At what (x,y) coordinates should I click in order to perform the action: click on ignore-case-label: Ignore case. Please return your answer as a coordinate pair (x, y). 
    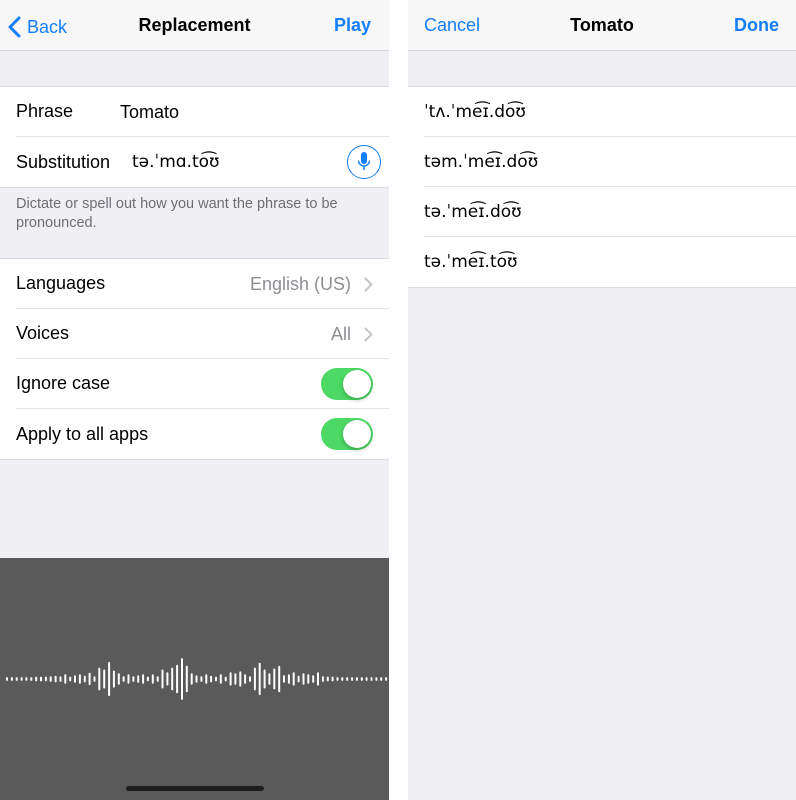
    Looking at the image, I should click on (63, 383).